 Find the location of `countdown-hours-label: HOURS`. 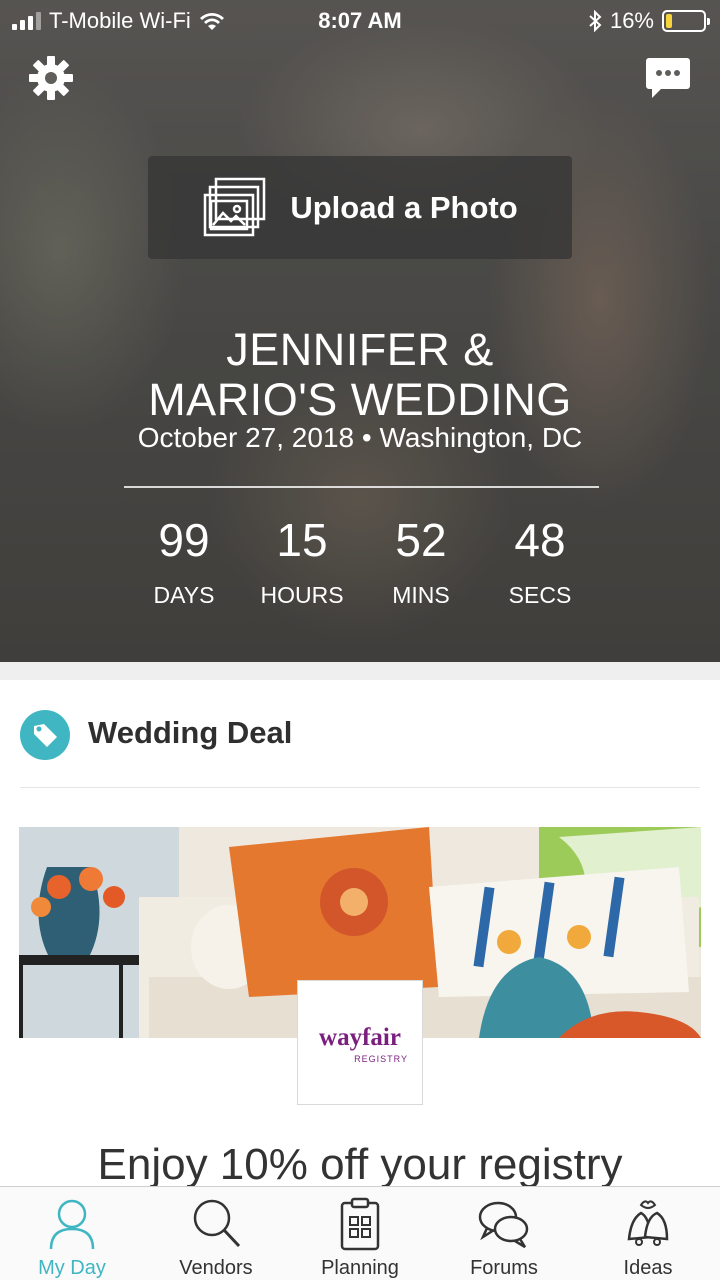

countdown-hours-label: HOURS is located at coordinates (302, 595).